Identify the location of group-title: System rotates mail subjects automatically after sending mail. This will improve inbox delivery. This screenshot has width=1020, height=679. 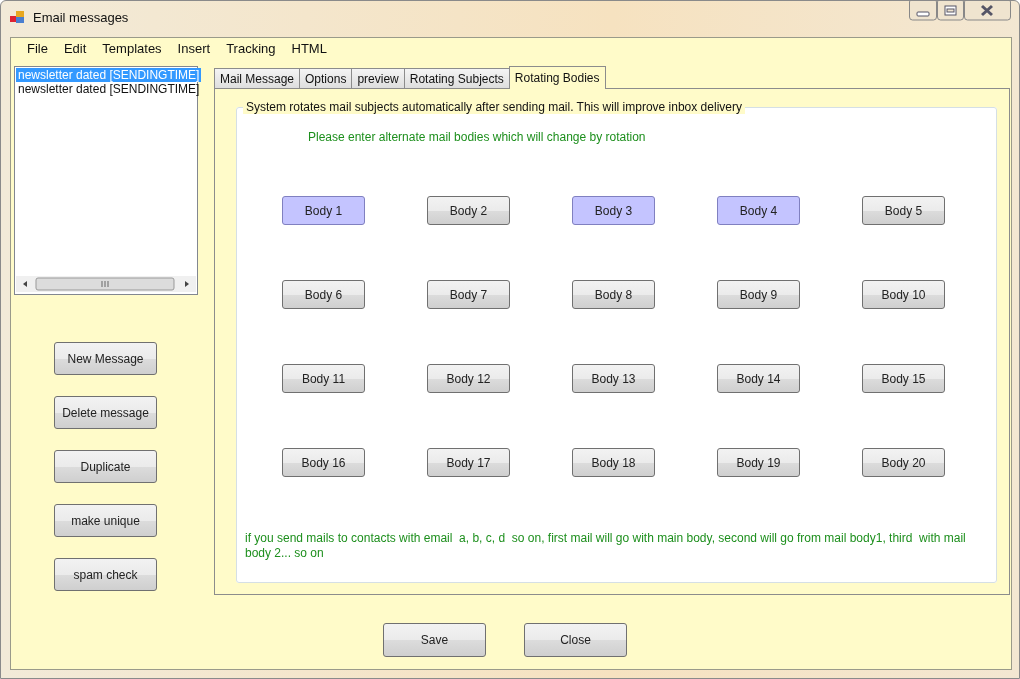
(494, 107).